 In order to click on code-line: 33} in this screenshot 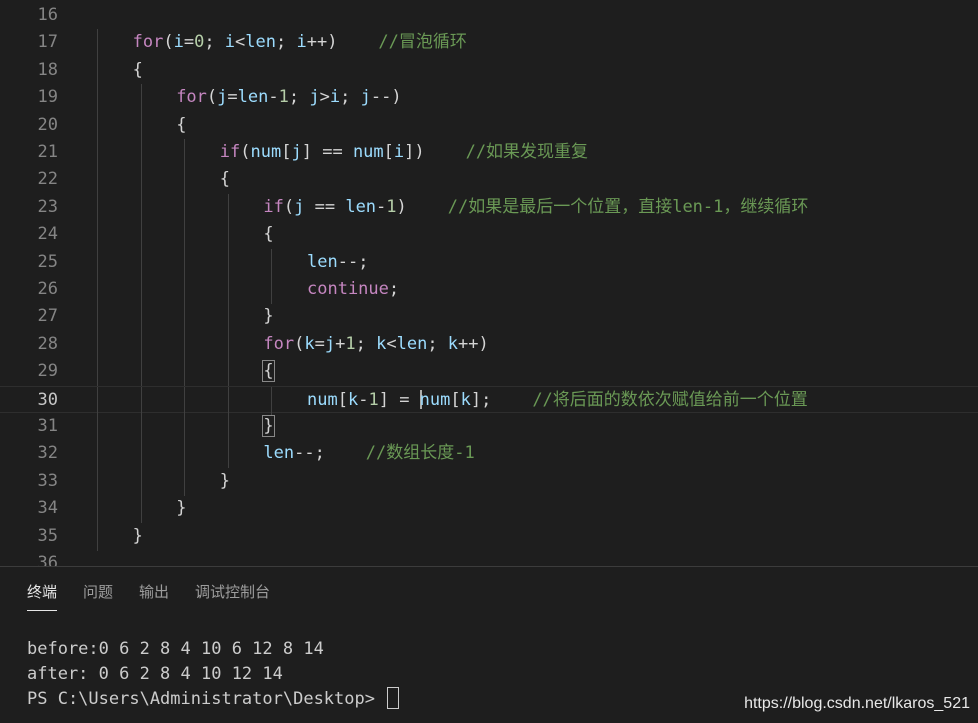, I will do `click(489, 481)`.